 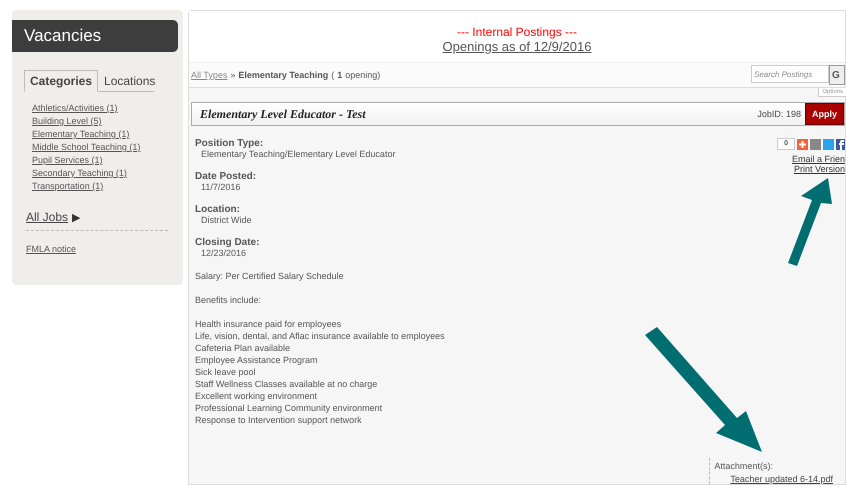 What do you see at coordinates (107, 186) in the screenshot?
I see `category-link: Transportation (1)` at bounding box center [107, 186].